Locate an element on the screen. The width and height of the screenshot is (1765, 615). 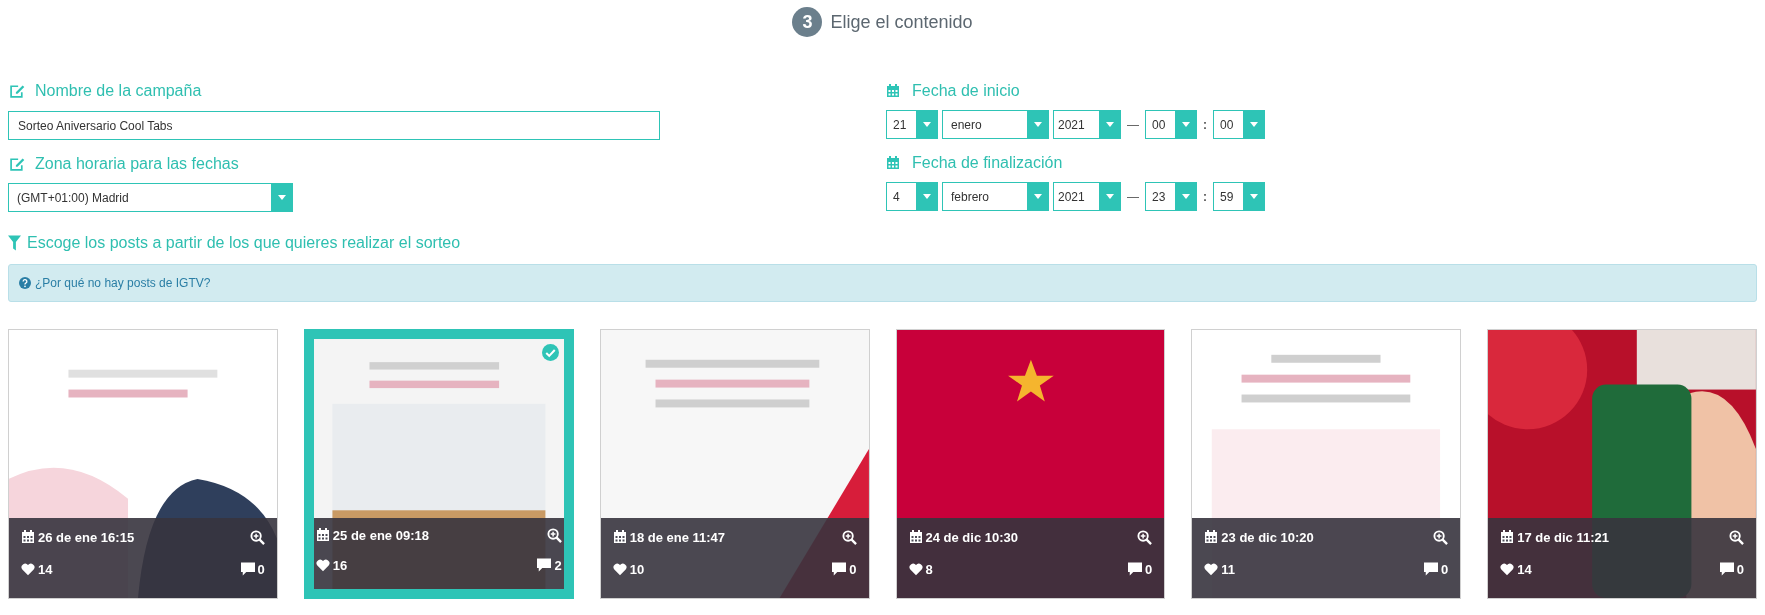
post-card: 25 de ene 09:18 16 2 is located at coordinates (438, 464).